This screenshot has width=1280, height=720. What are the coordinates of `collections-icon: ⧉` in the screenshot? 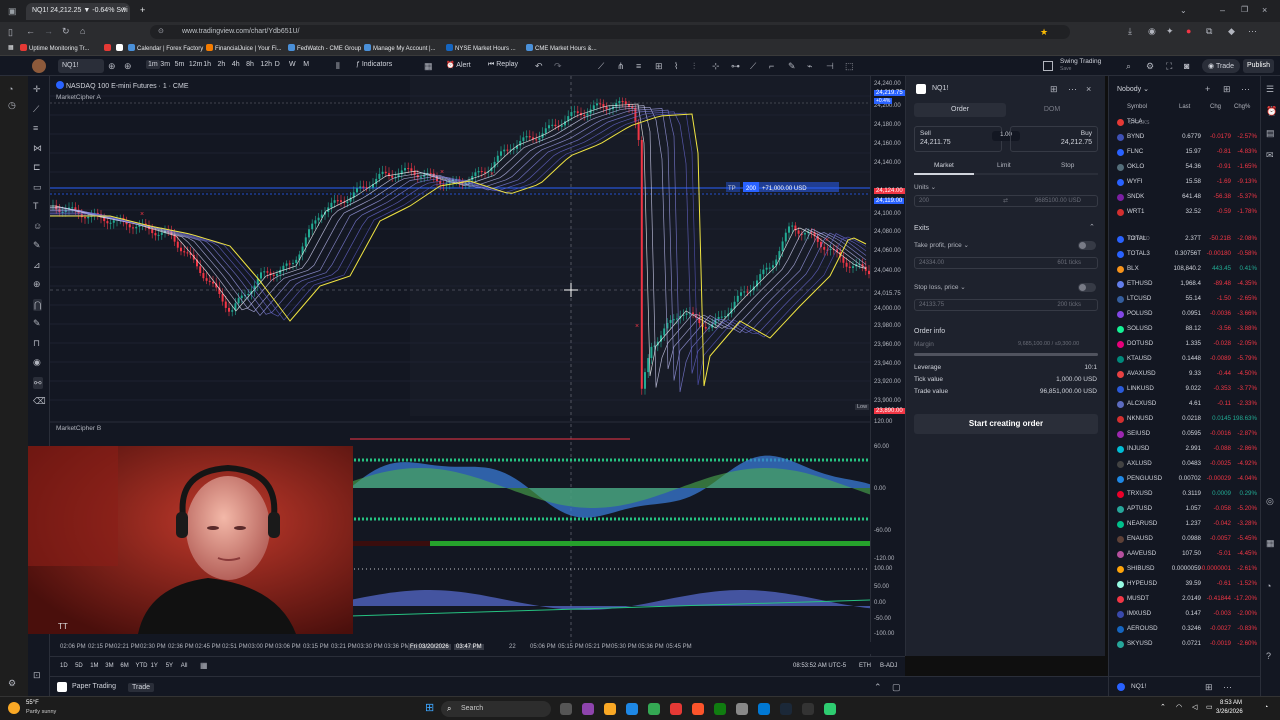 It's located at (1209, 31).